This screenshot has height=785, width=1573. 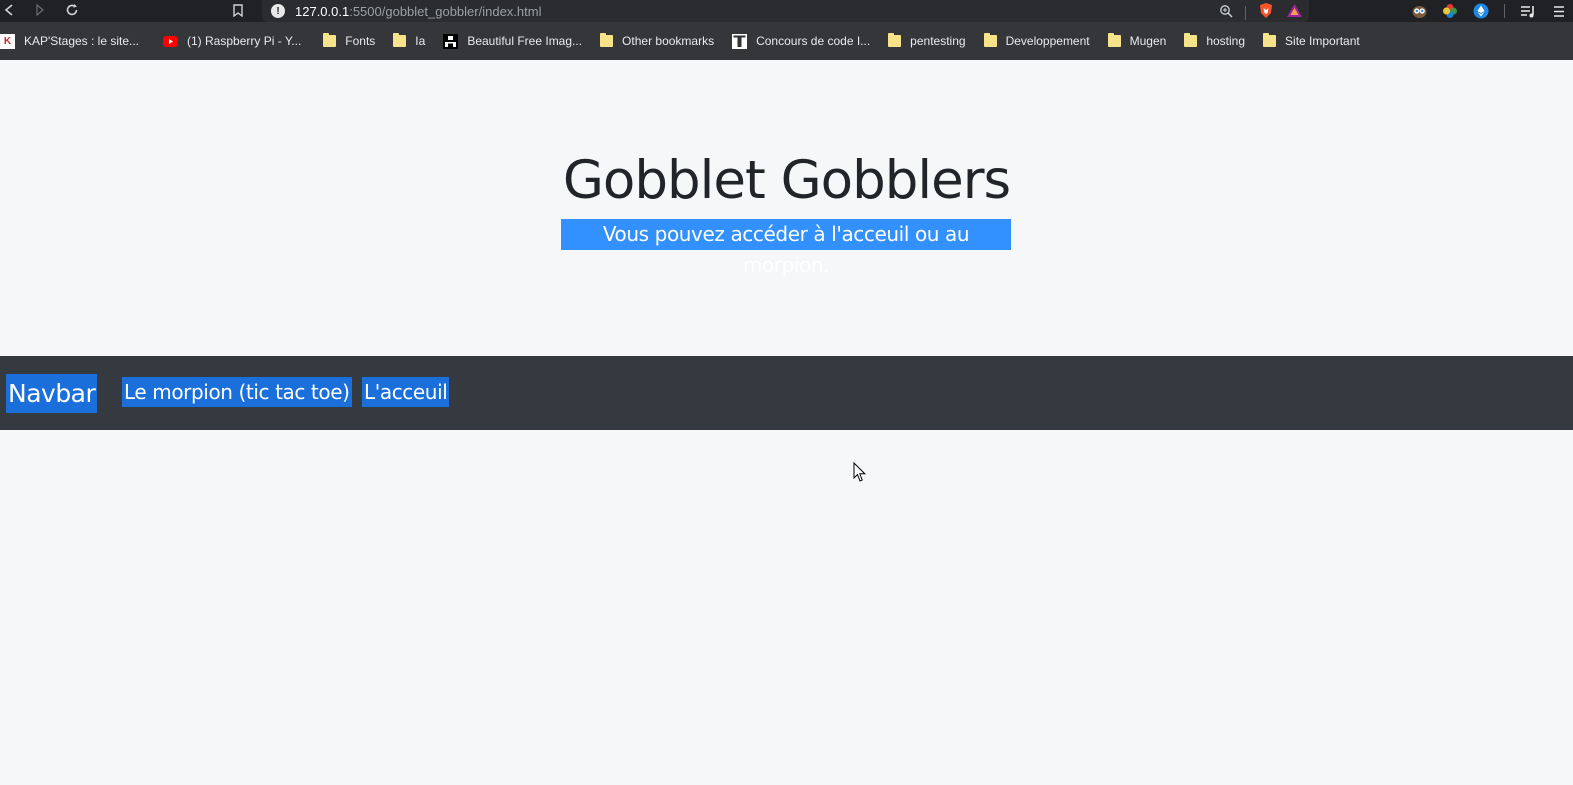 What do you see at coordinates (40, 10) in the screenshot?
I see `forward-arrow-icon` at bounding box center [40, 10].